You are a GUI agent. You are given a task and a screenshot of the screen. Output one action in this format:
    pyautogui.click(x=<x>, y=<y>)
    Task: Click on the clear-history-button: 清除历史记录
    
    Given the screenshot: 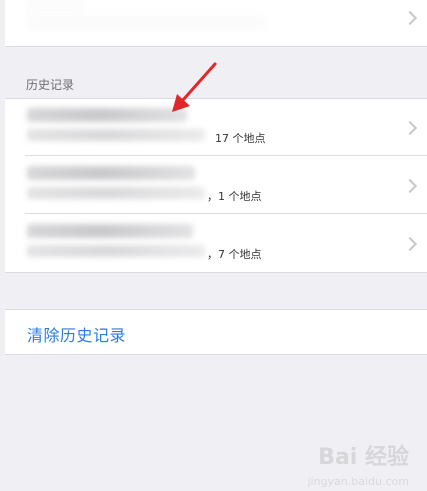 What is the action you would take?
    pyautogui.click(x=76, y=334)
    